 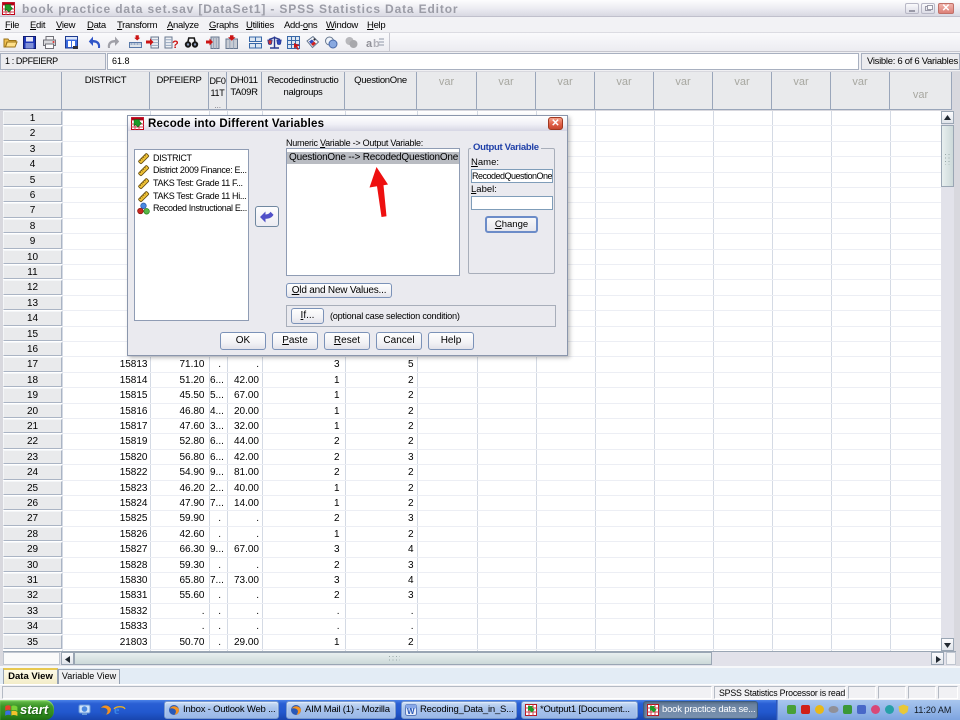 I want to click on svg-text: W, so click(x=411, y=711).